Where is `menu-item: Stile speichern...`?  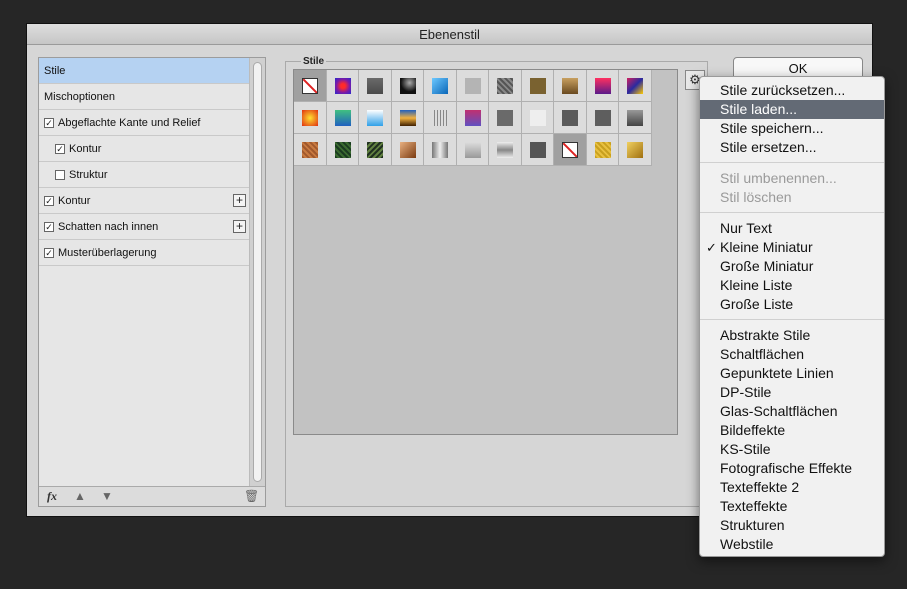
menu-item: Stile speichern... is located at coordinates (792, 128).